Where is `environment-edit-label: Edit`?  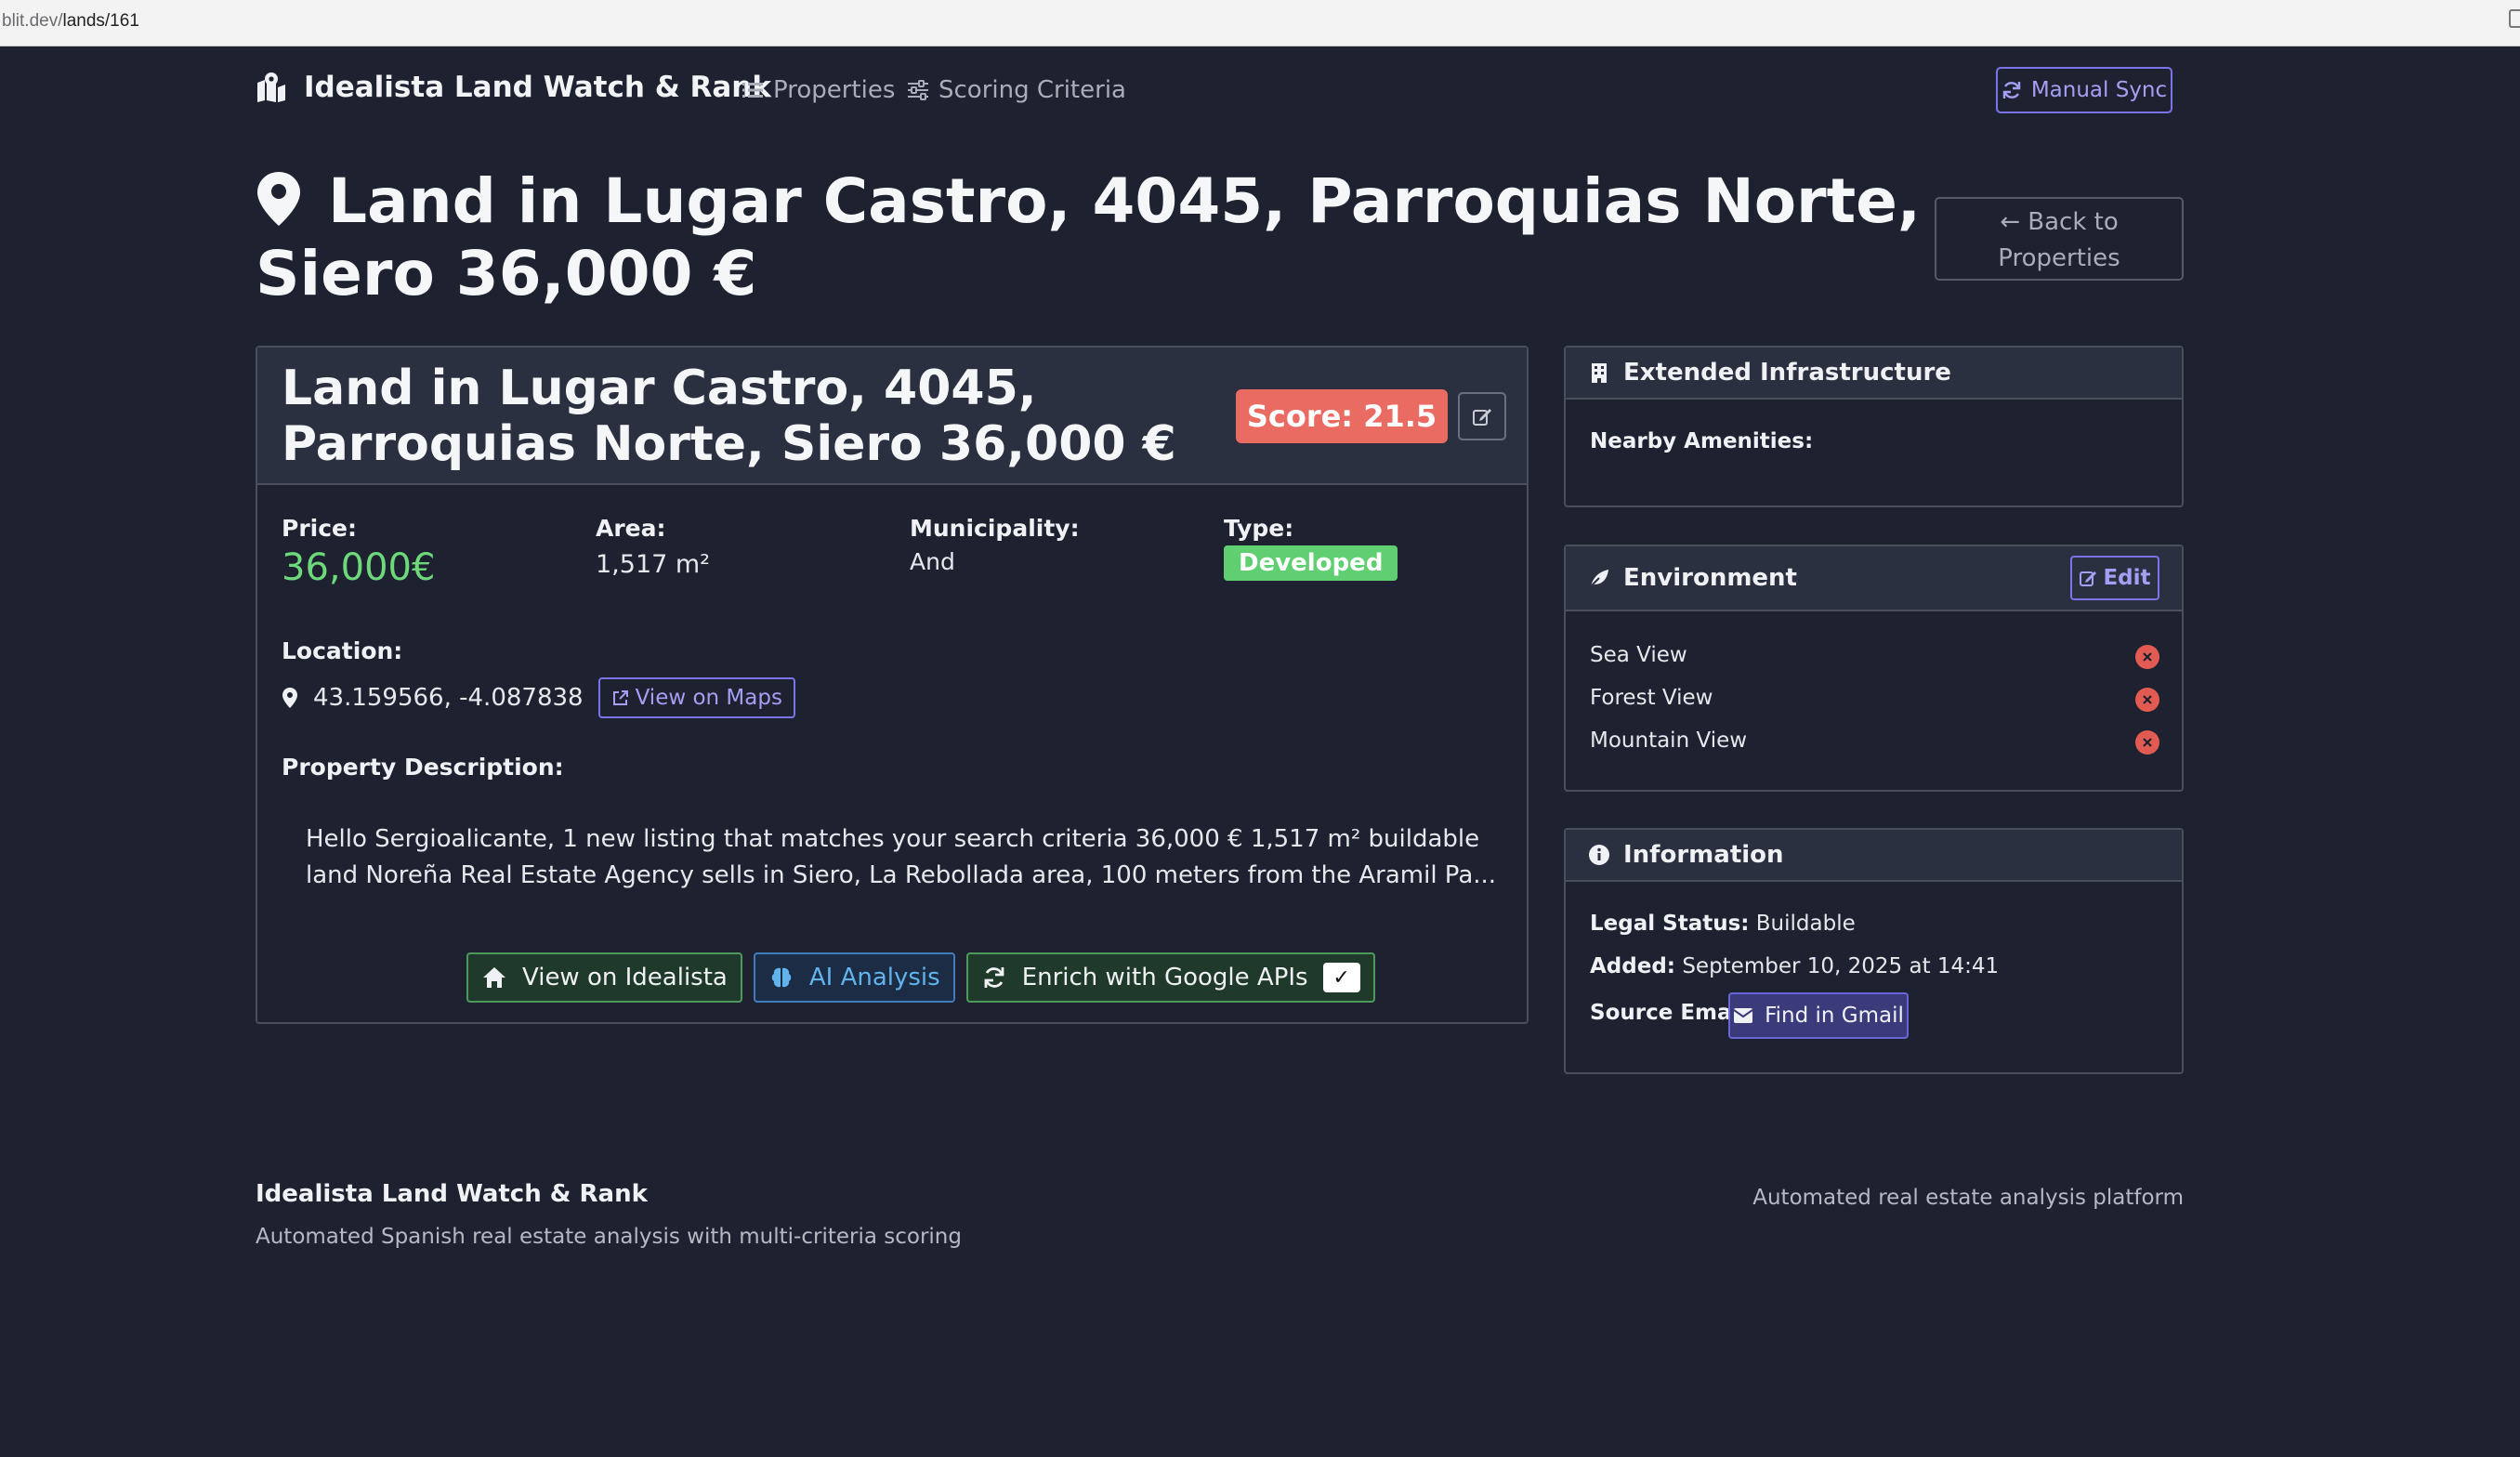 environment-edit-label: Edit is located at coordinates (2127, 578).